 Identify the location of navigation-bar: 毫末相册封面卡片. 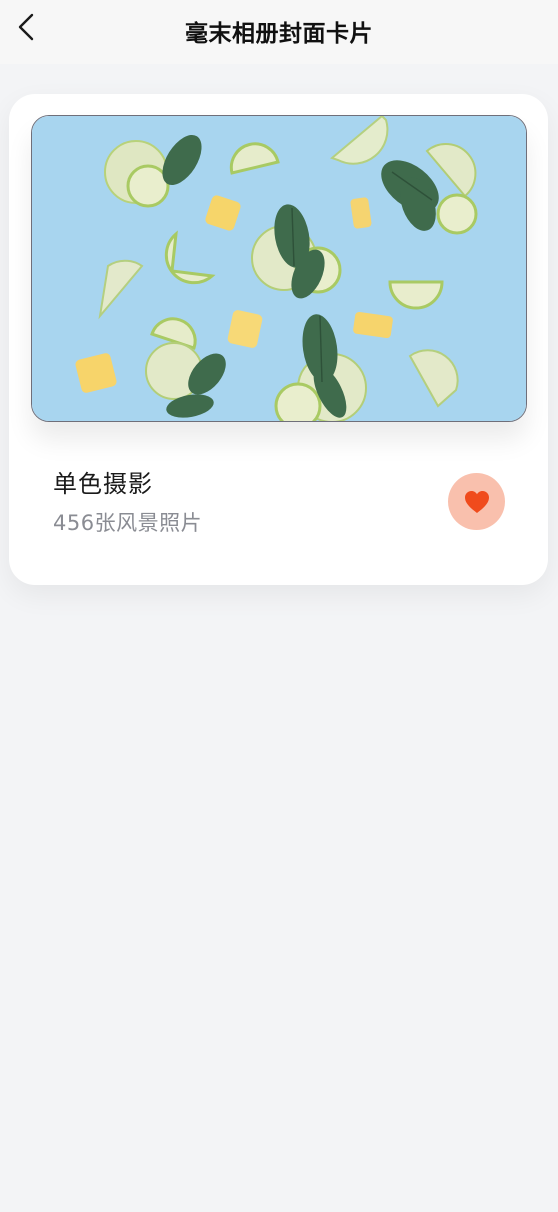
(279, 32).